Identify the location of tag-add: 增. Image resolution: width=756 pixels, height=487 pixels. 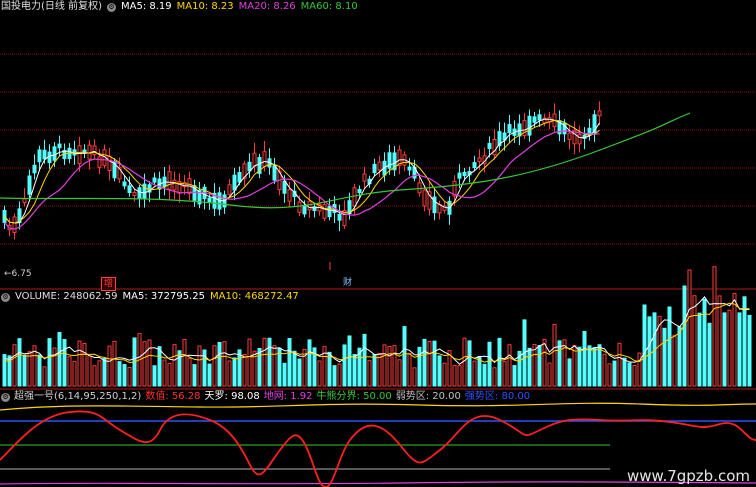
(109, 284).